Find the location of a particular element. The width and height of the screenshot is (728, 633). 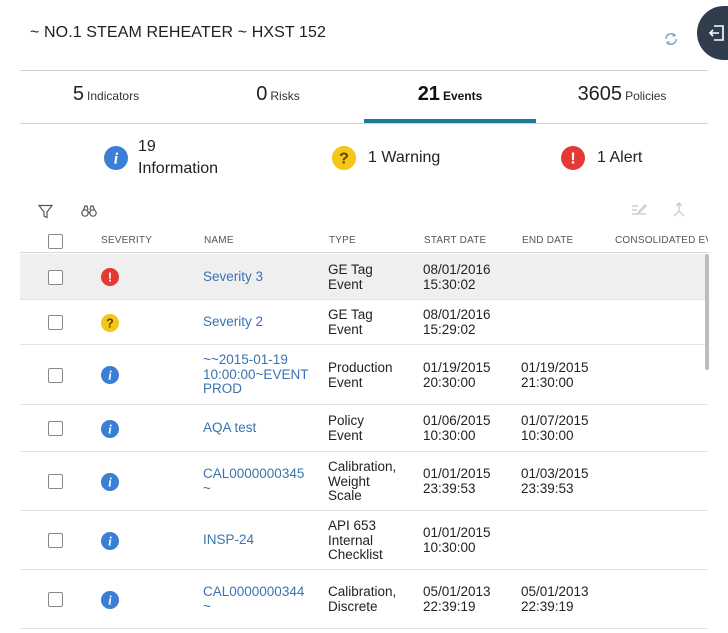

tab-indicators: 5 Indicators is located at coordinates (106, 97).